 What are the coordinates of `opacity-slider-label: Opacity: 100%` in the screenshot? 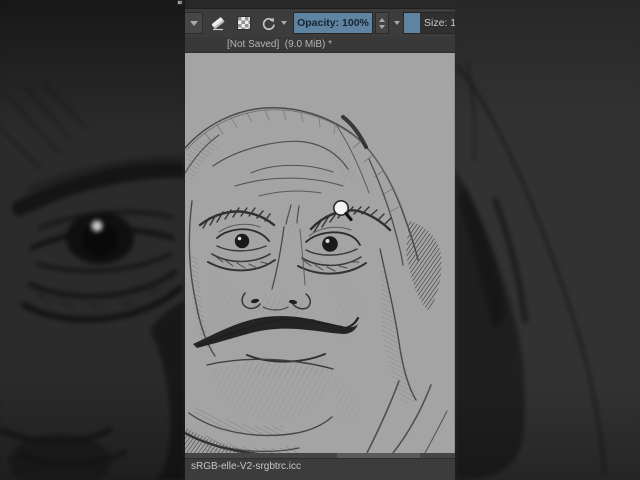 It's located at (333, 23).